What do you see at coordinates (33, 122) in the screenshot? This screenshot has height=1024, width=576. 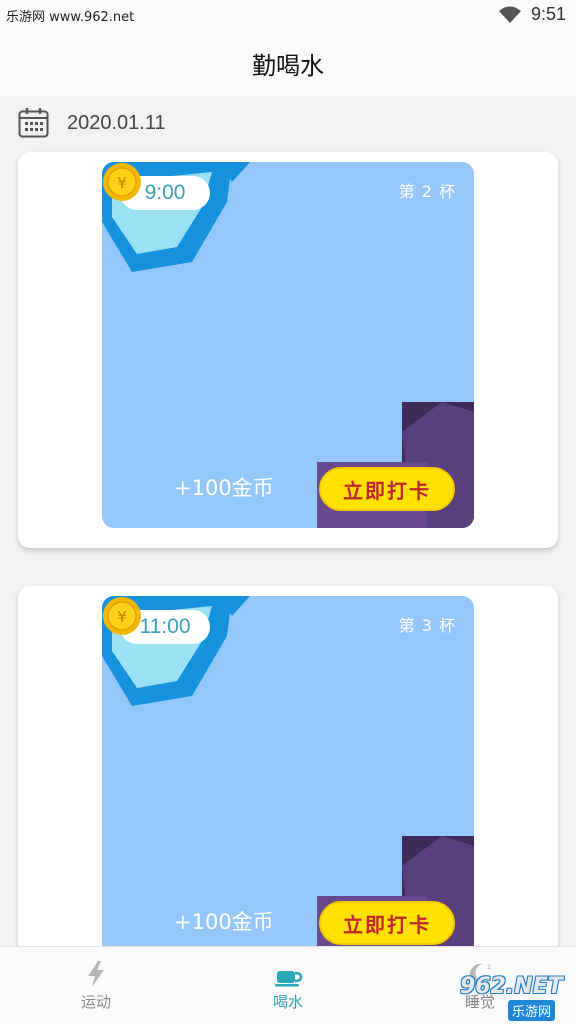 I see `calendar-icon` at bounding box center [33, 122].